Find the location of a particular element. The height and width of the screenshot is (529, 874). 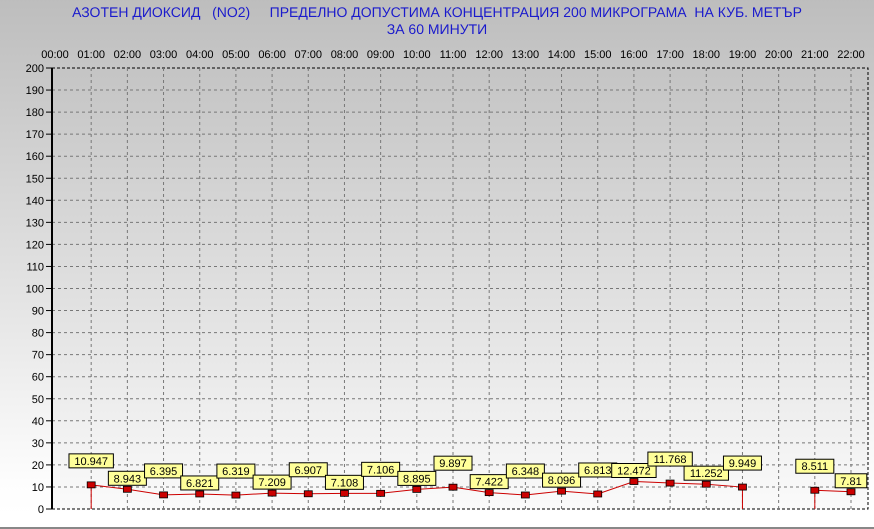

value-label: 6.907 is located at coordinates (308, 470).